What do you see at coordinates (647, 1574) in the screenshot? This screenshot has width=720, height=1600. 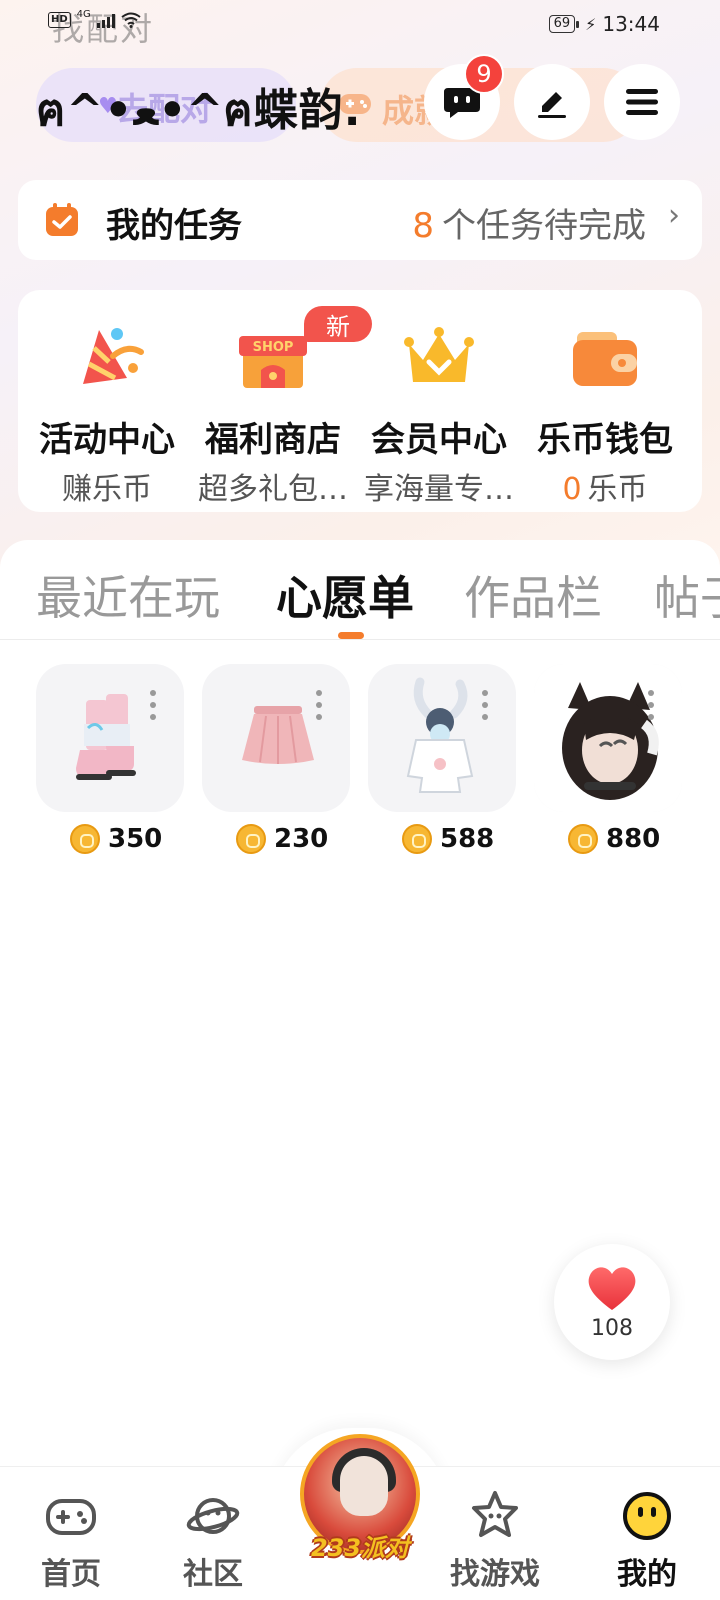 I see `nav-label: 我的` at bounding box center [647, 1574].